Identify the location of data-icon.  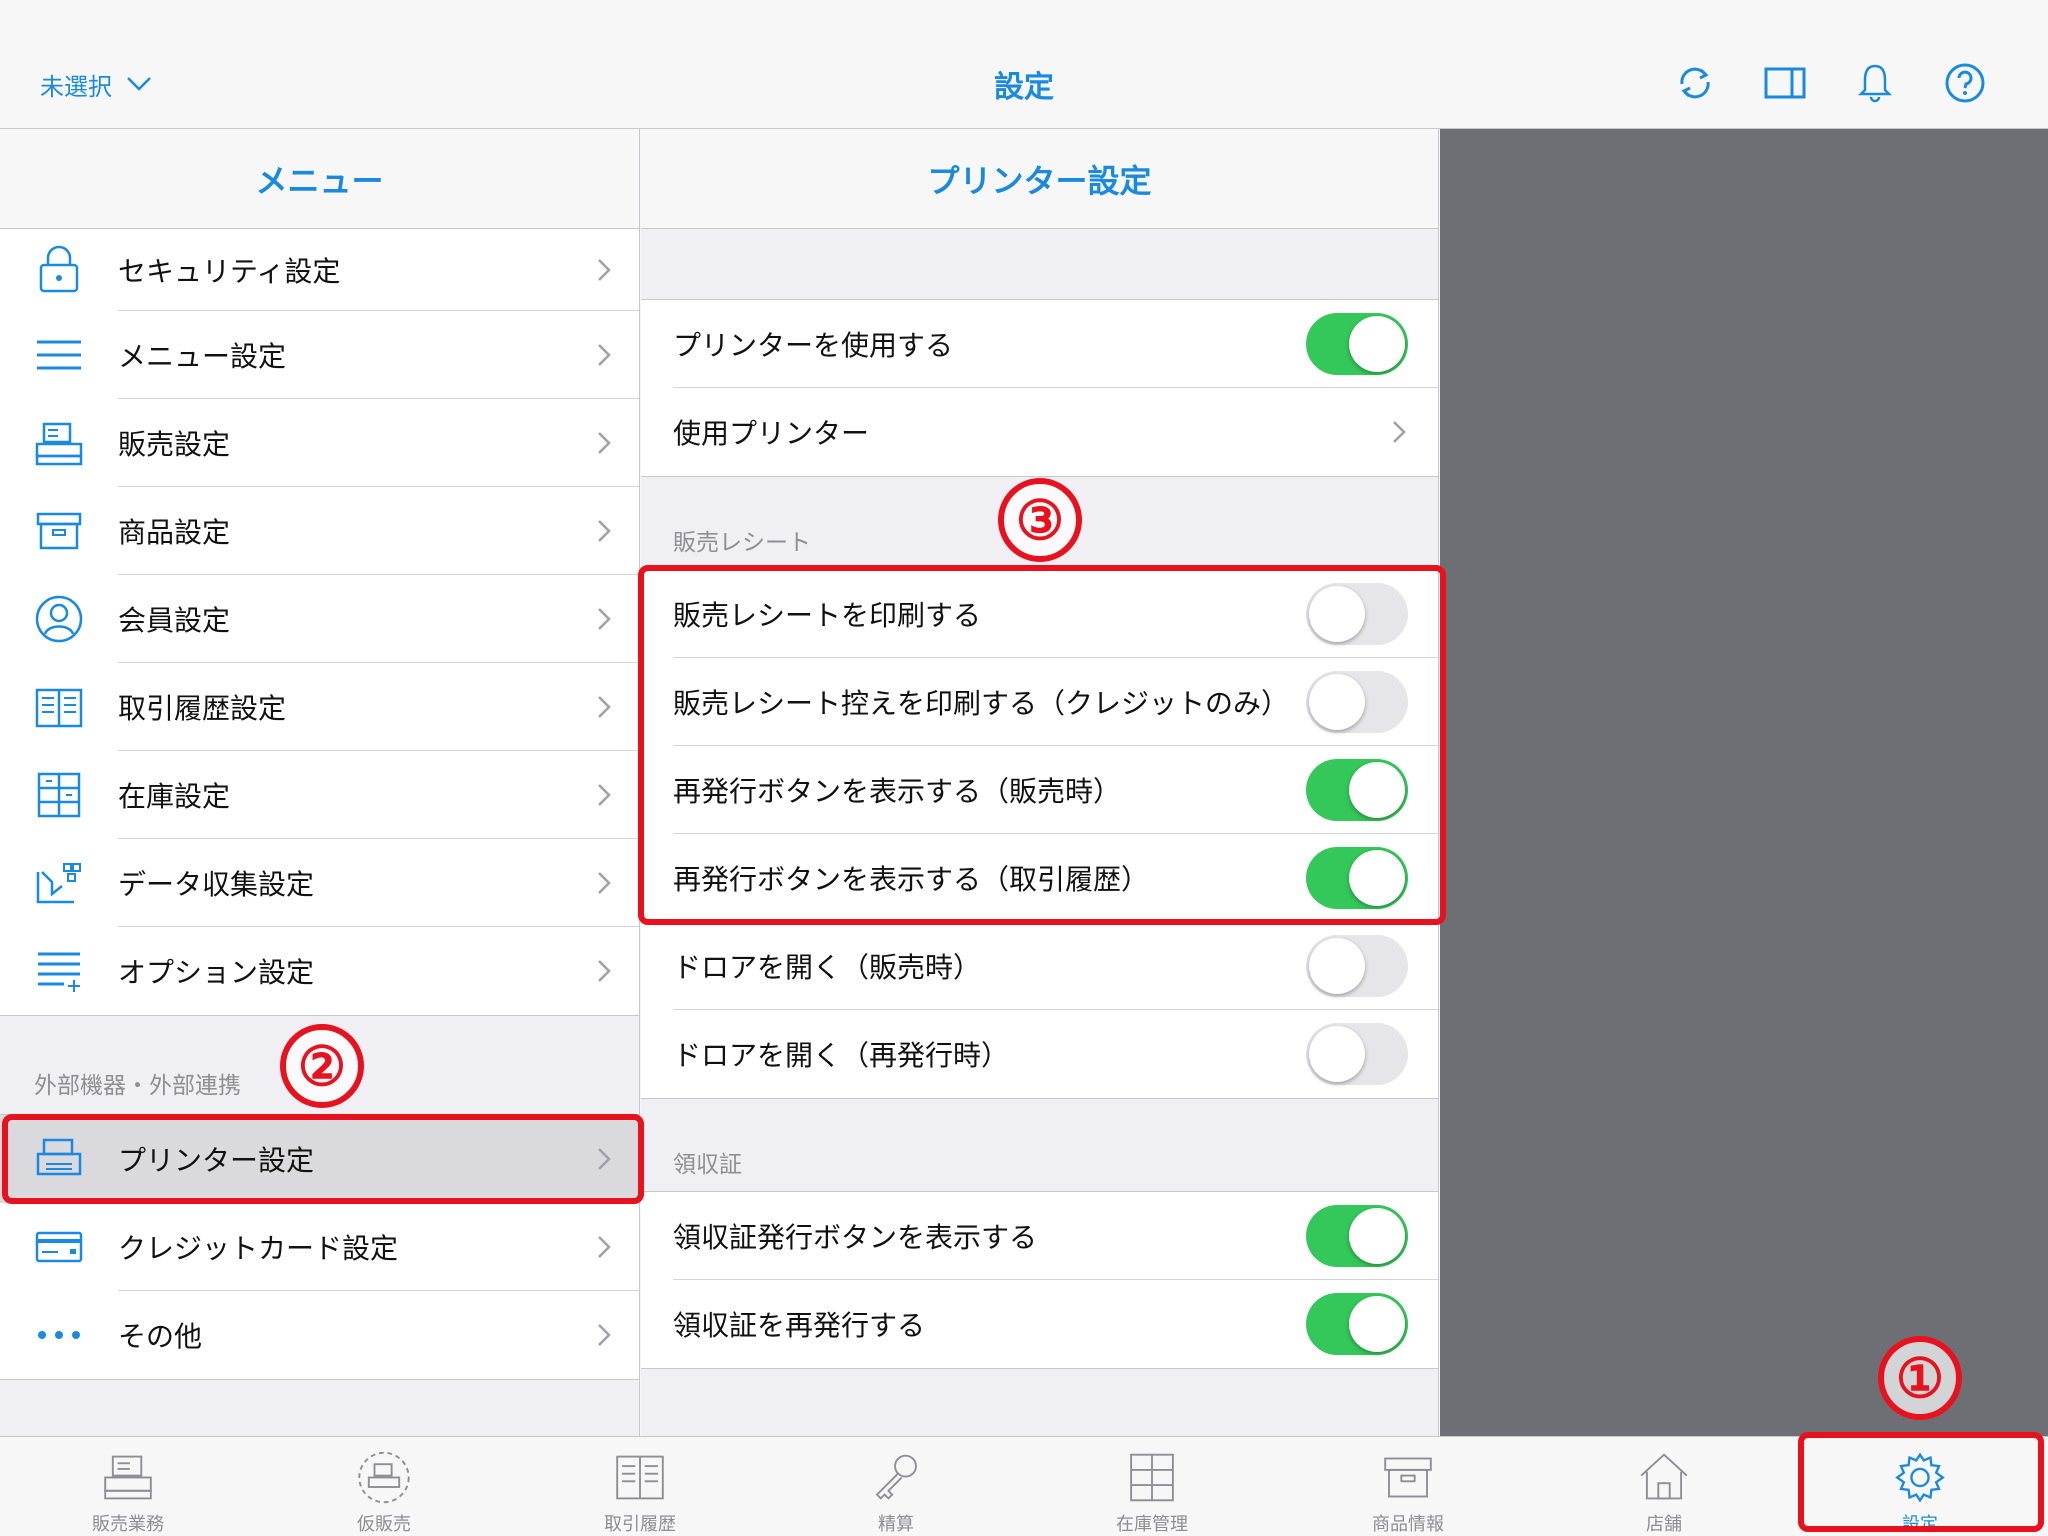
(58, 883).